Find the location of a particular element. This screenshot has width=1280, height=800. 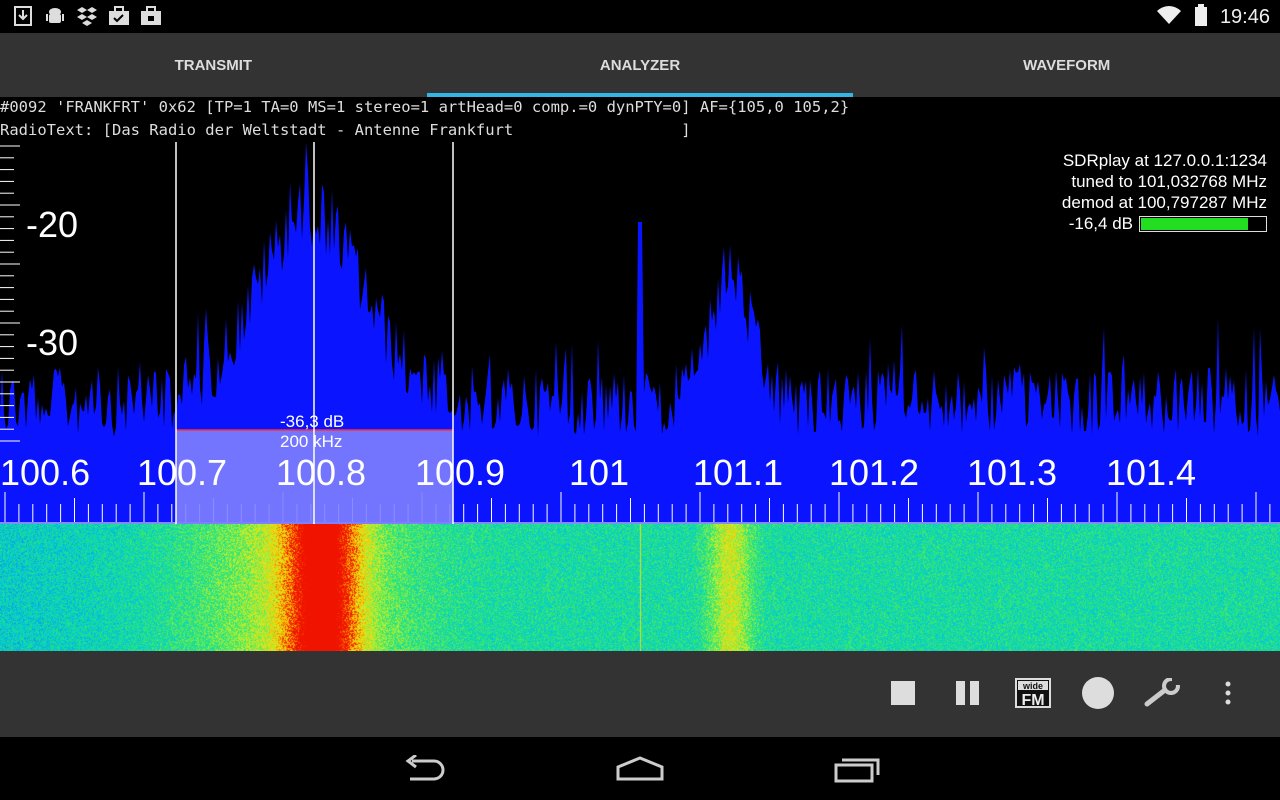

dropbox-icon is located at coordinates (87, 16).